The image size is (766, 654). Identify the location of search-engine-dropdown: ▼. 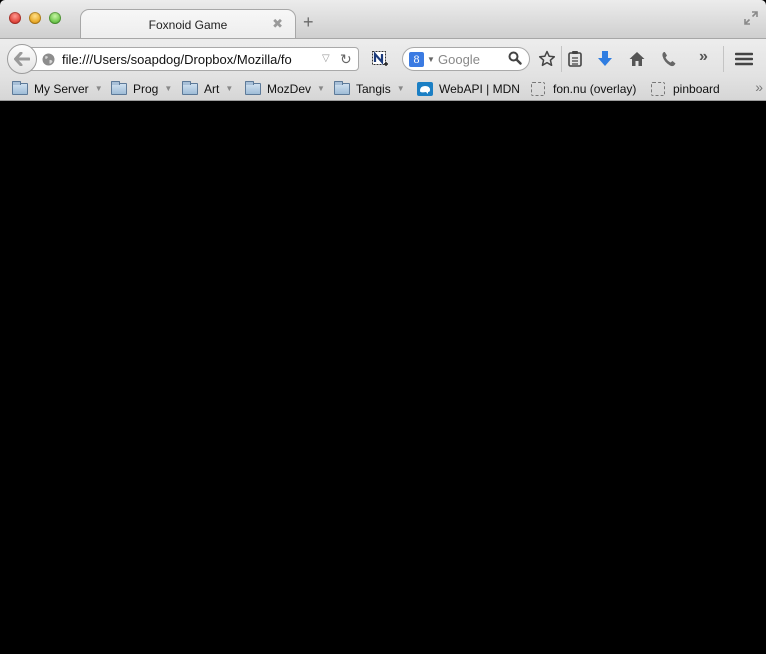
(431, 59).